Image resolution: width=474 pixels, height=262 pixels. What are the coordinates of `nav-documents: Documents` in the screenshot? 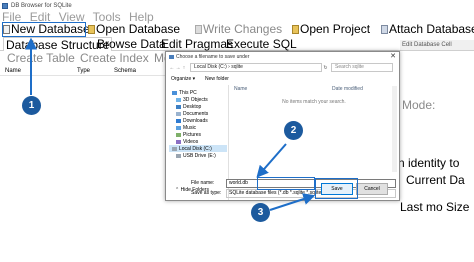 It's located at (192, 113).